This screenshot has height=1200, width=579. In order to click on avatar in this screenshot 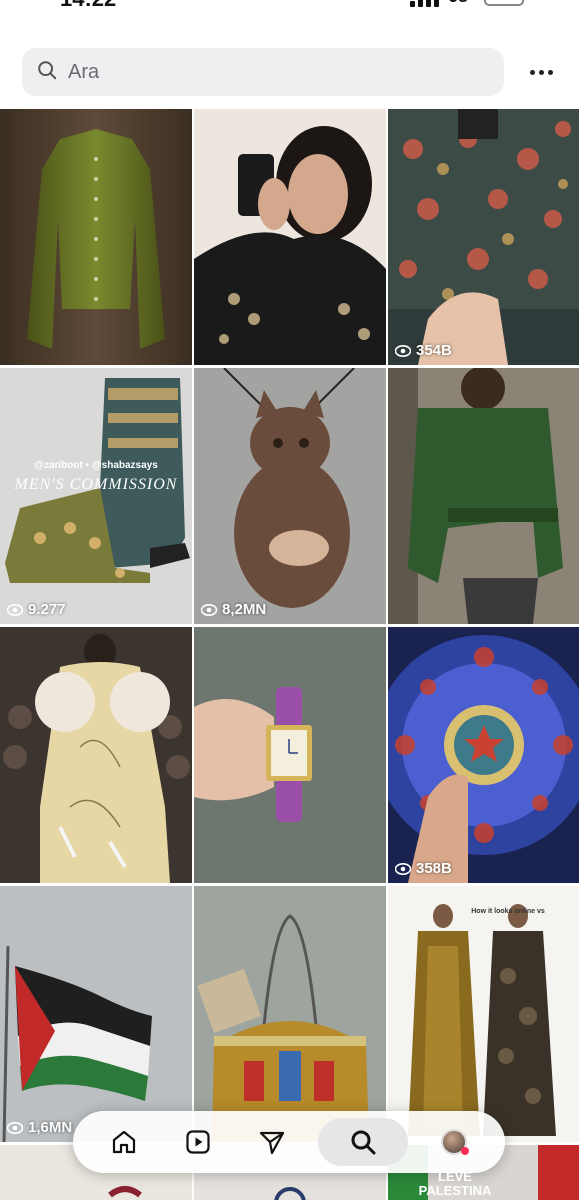, I will do `click(455, 1142)`.